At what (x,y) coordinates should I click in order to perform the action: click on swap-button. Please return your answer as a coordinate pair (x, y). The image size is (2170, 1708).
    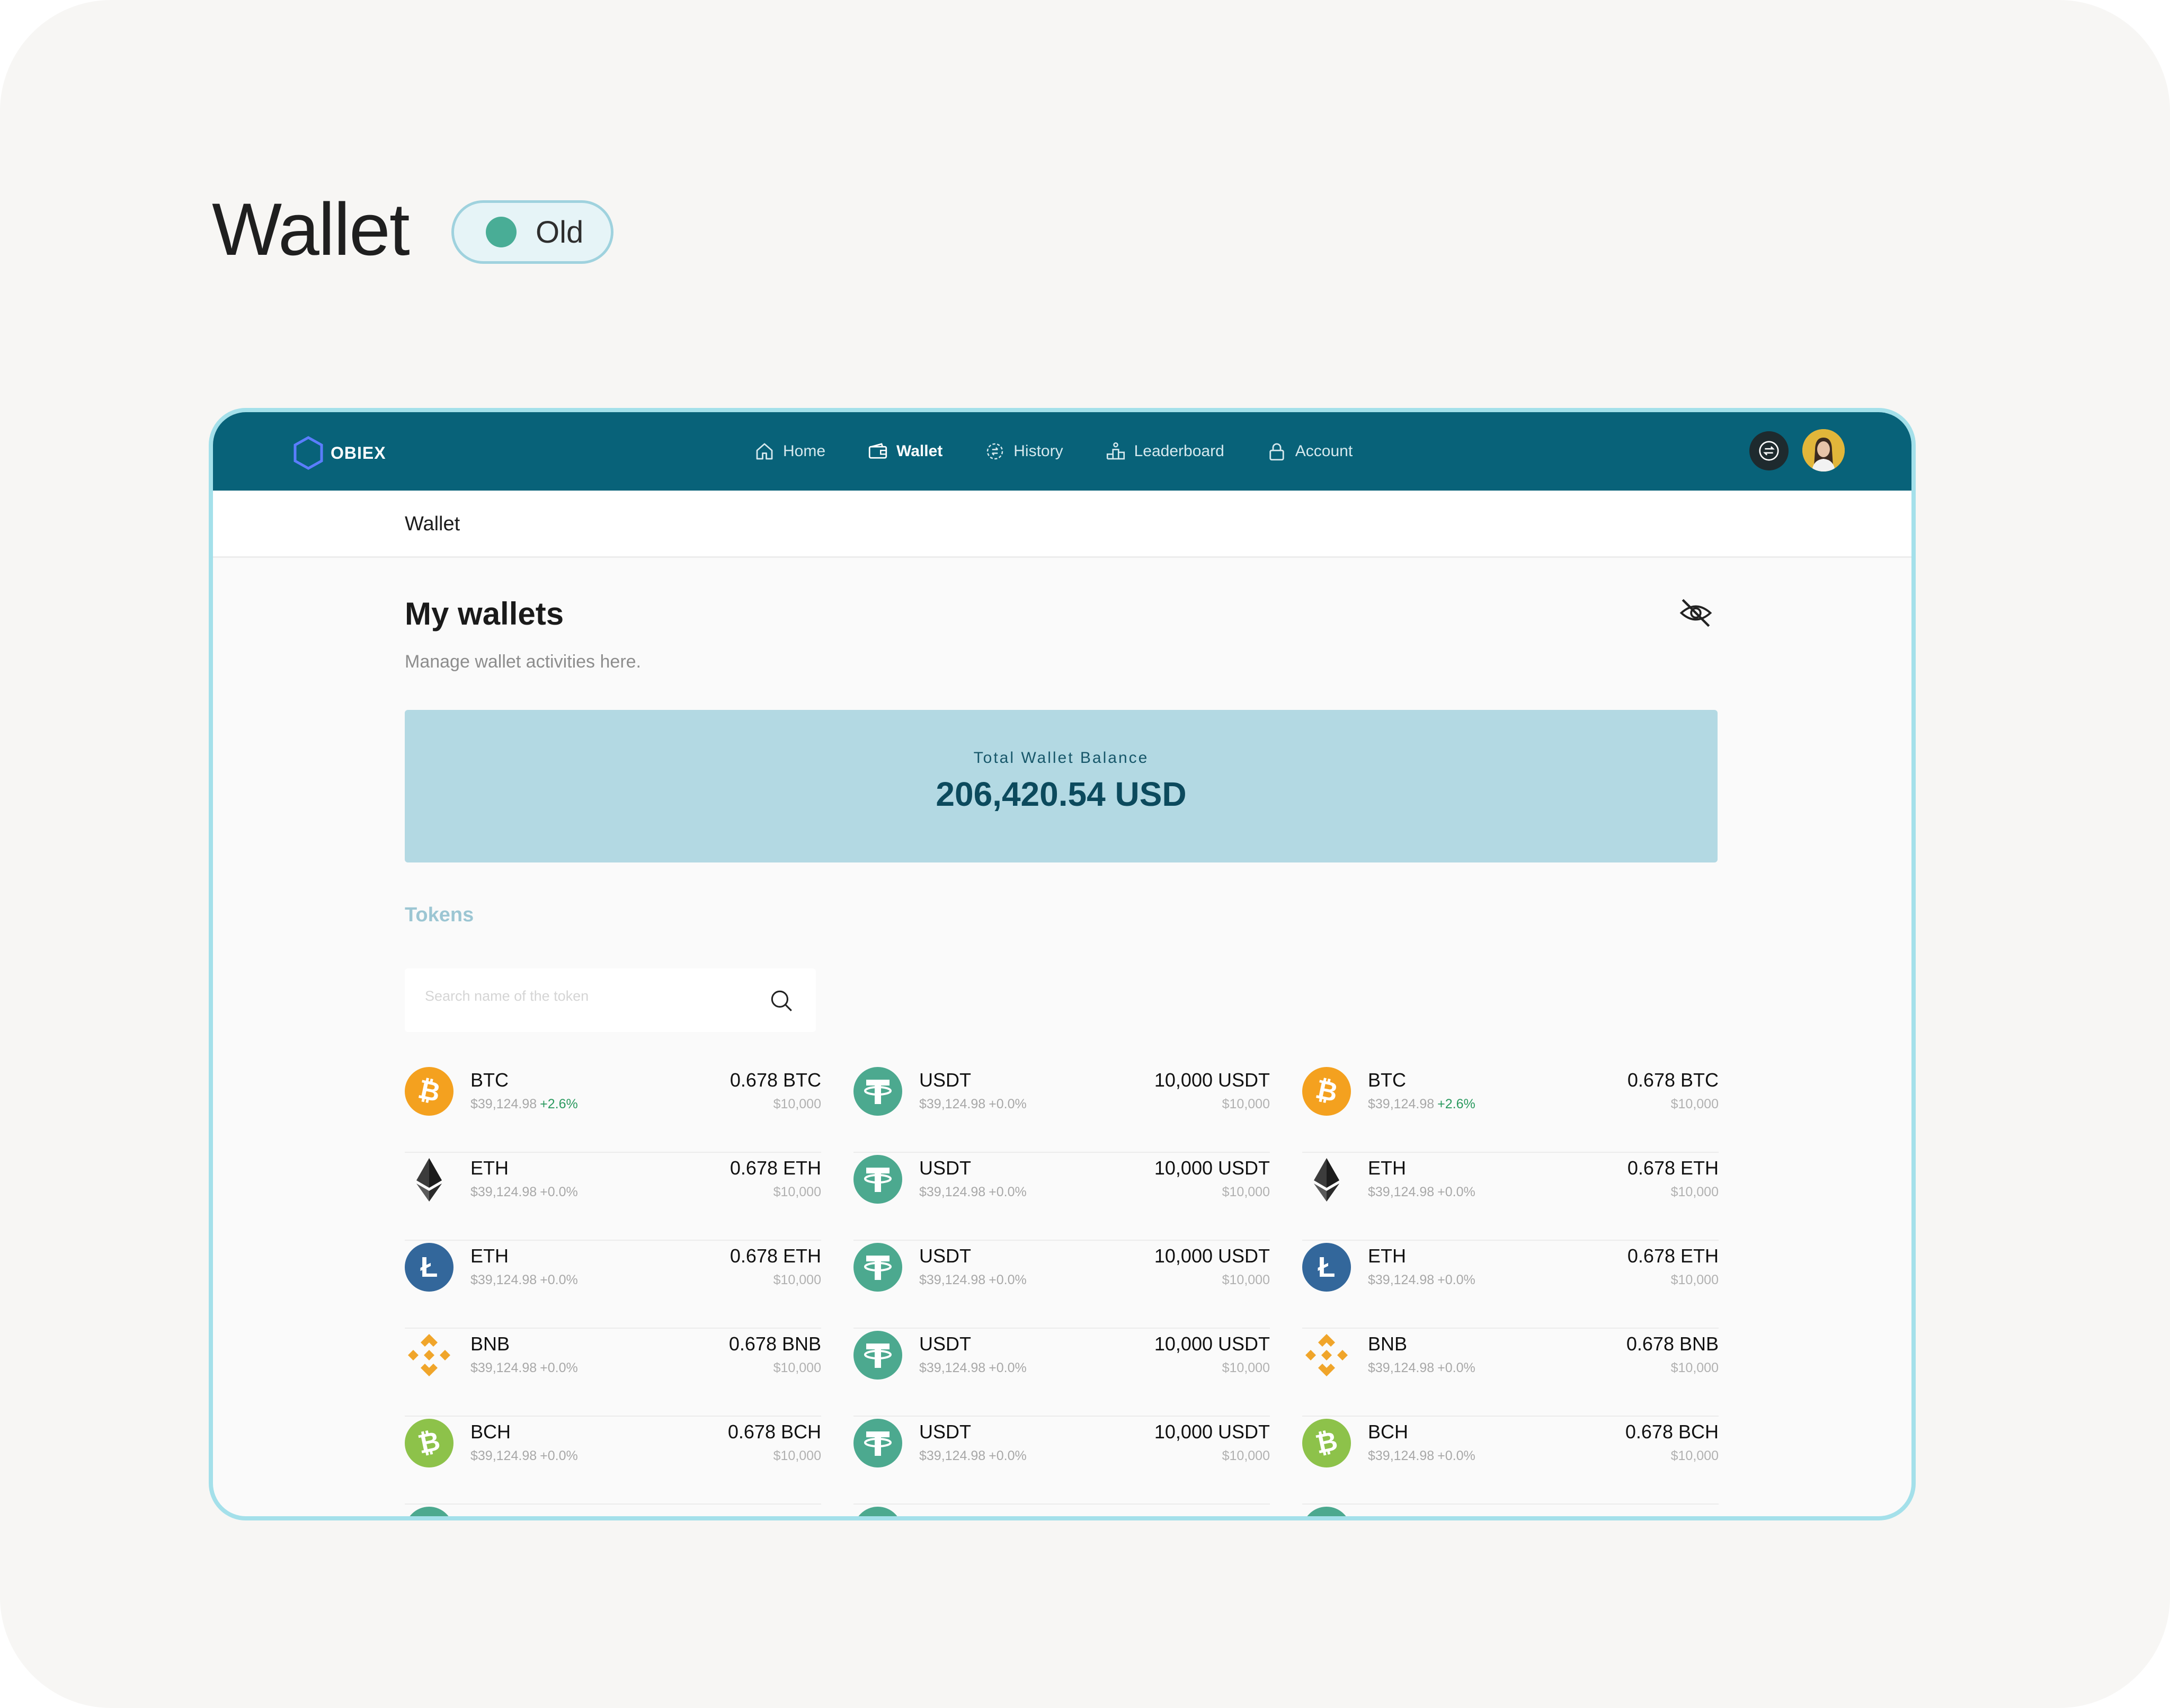
    Looking at the image, I should click on (1769, 450).